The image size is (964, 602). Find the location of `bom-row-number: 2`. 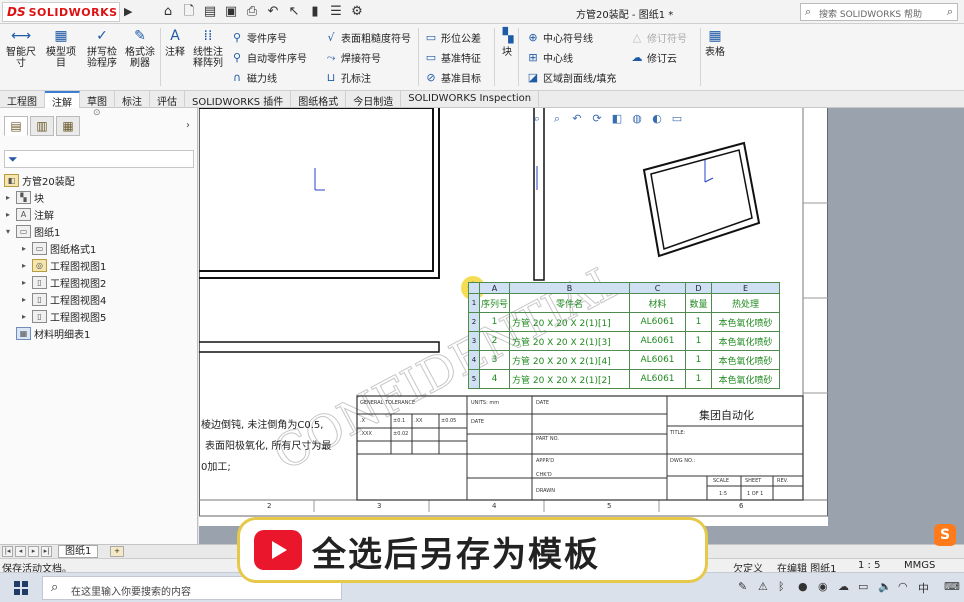

bom-row-number: 2 is located at coordinates (474, 322).